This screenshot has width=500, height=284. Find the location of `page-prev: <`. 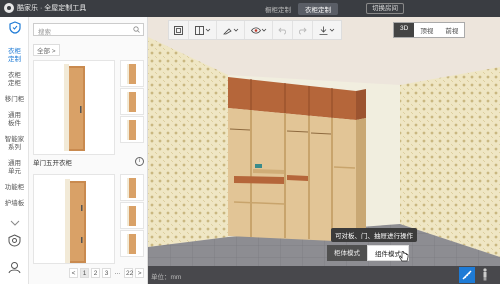

page-prev: < is located at coordinates (73, 273).